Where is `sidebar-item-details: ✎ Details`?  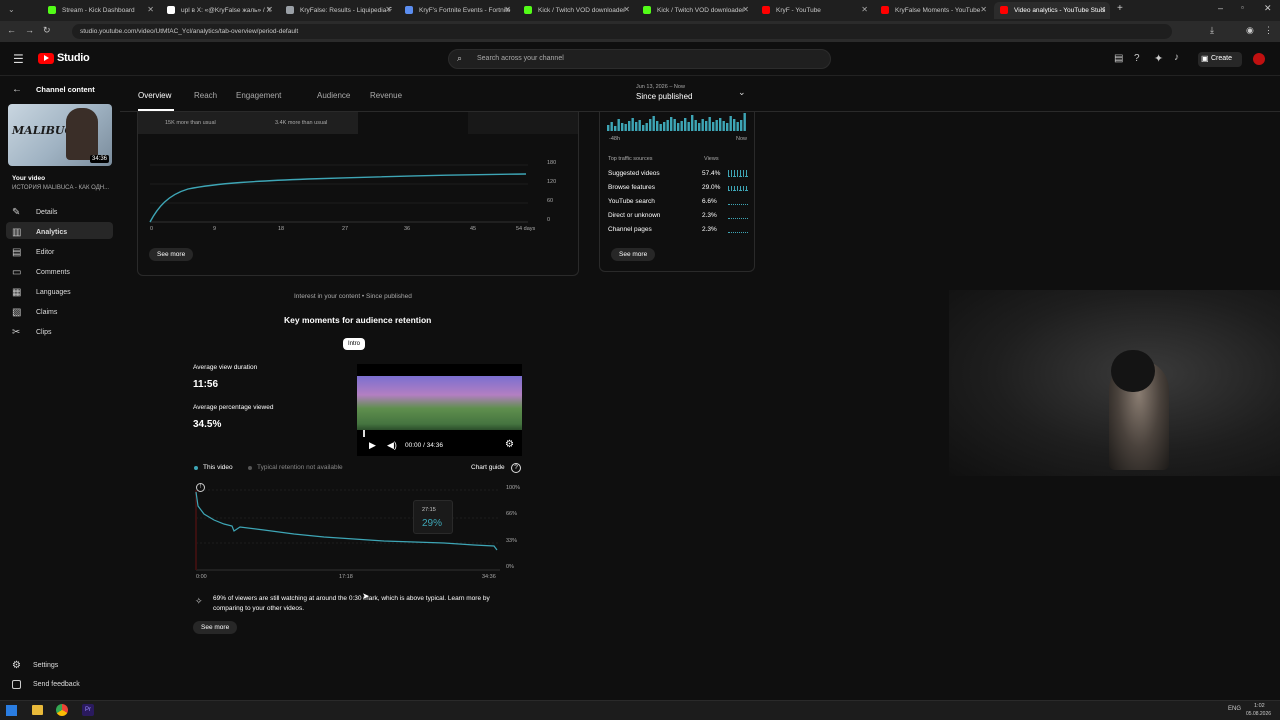 sidebar-item-details: ✎ Details is located at coordinates (34, 212).